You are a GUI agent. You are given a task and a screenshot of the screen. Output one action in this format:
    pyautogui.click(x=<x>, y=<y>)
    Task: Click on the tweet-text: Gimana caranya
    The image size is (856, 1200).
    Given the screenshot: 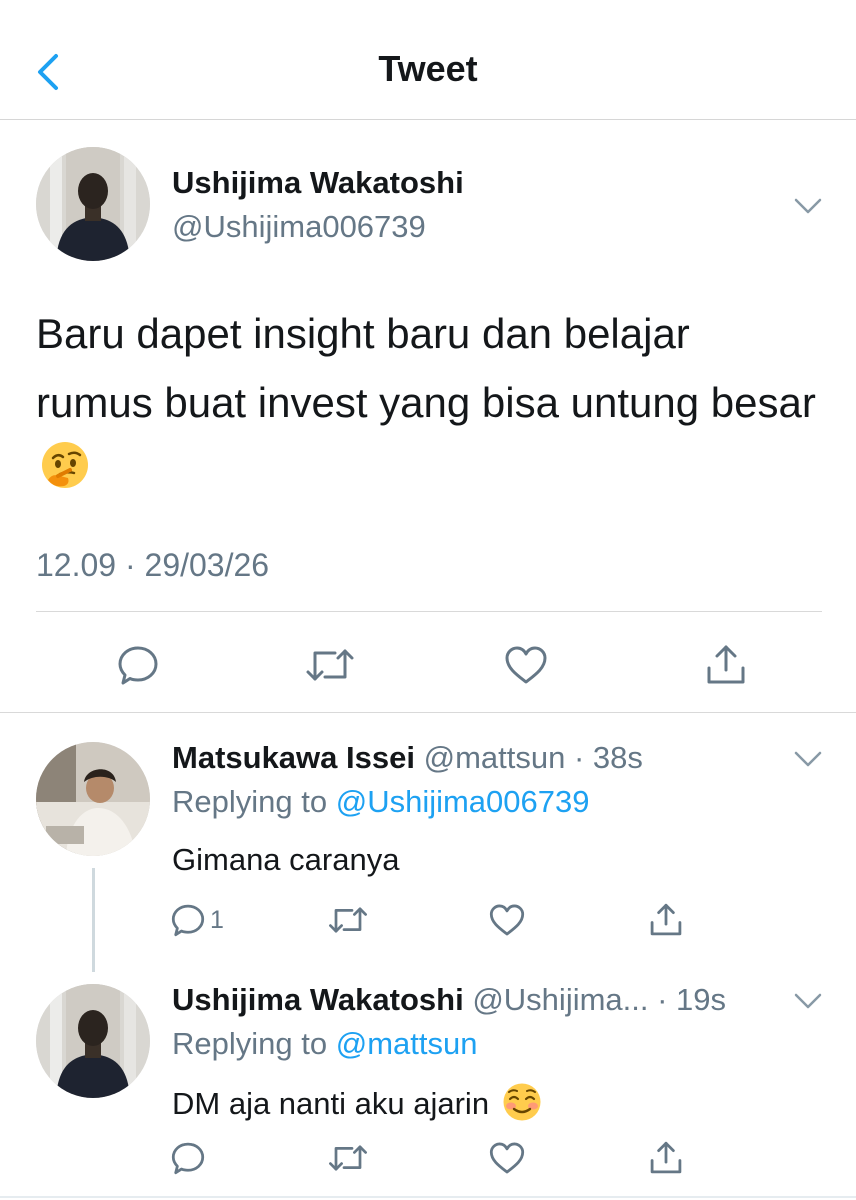 What is the action you would take?
    pyautogui.click(x=286, y=859)
    